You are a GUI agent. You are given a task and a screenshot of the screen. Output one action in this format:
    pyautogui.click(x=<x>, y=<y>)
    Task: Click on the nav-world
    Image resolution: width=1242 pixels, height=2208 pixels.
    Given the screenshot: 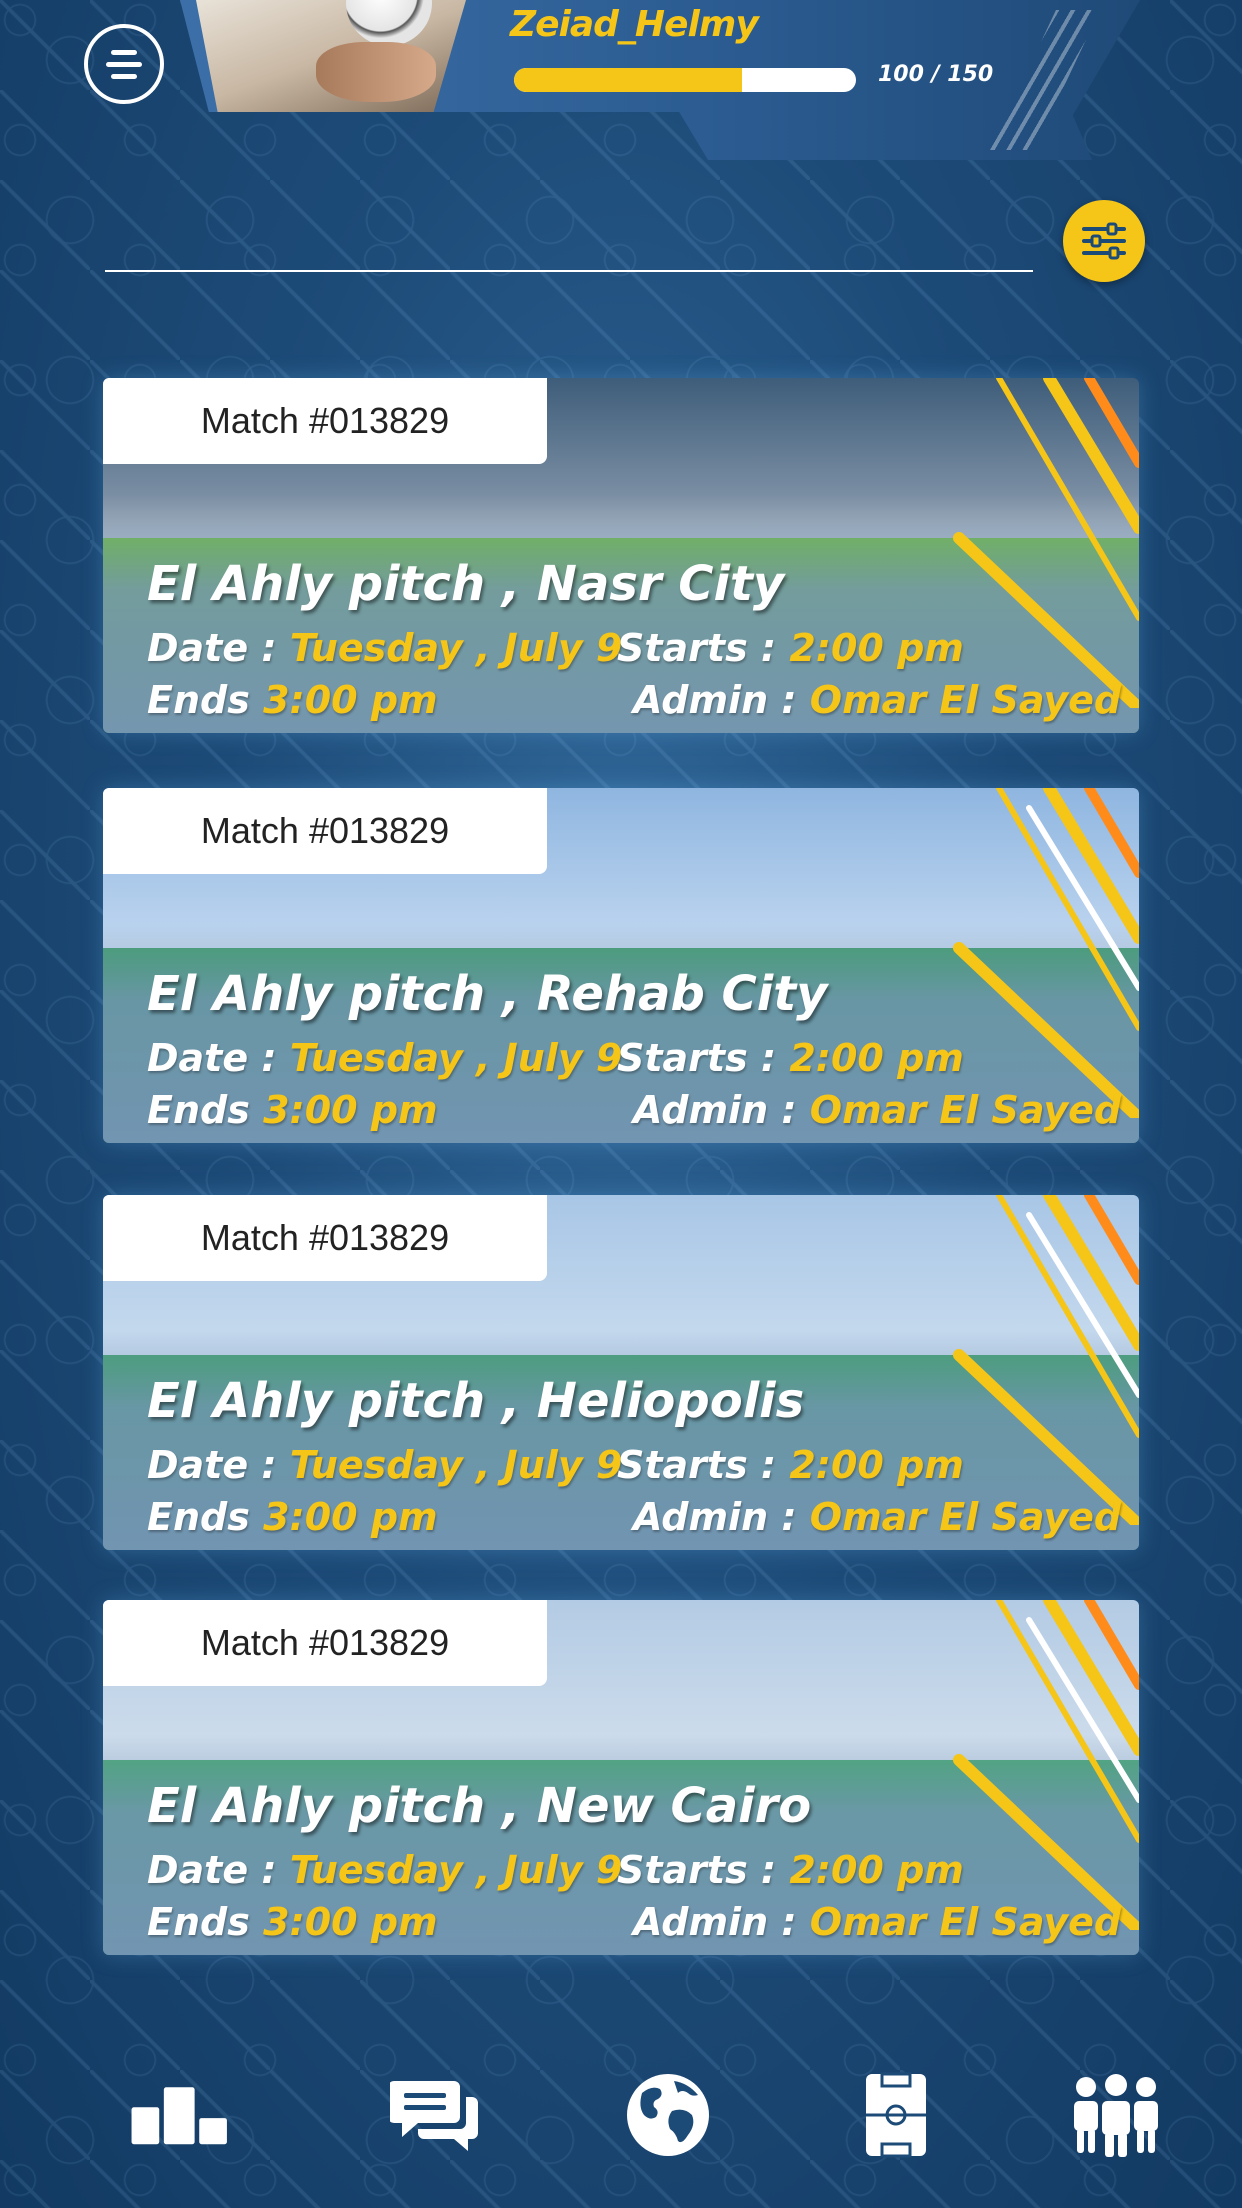 What is the action you would take?
    pyautogui.click(x=668, y=2115)
    